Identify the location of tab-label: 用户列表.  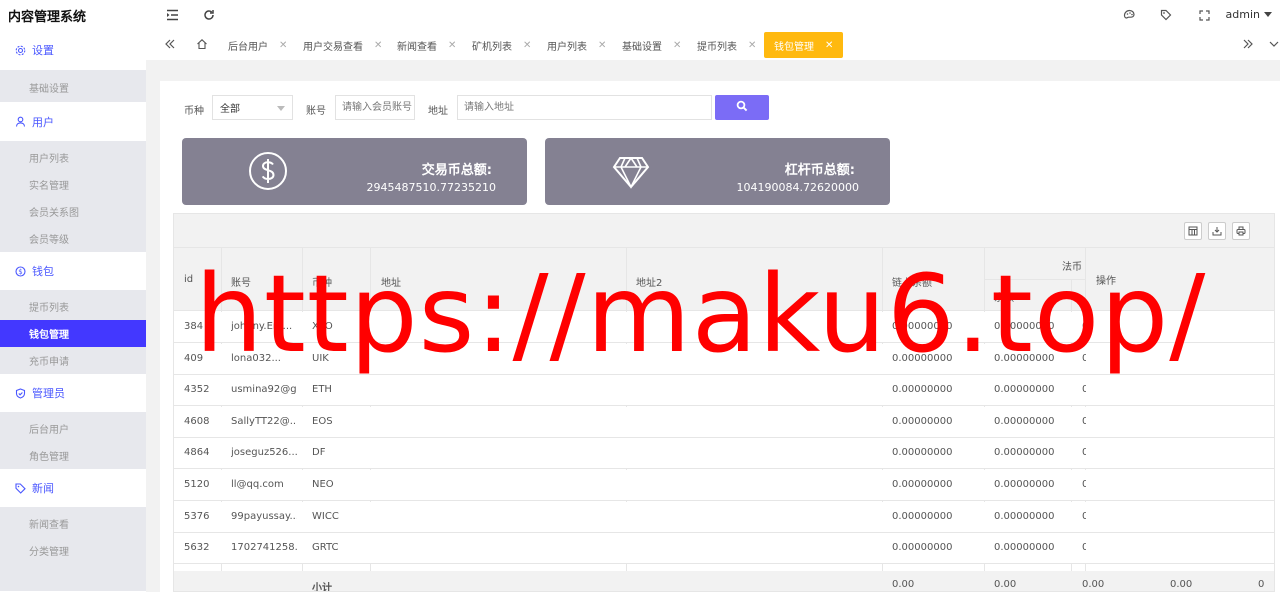
(567, 47).